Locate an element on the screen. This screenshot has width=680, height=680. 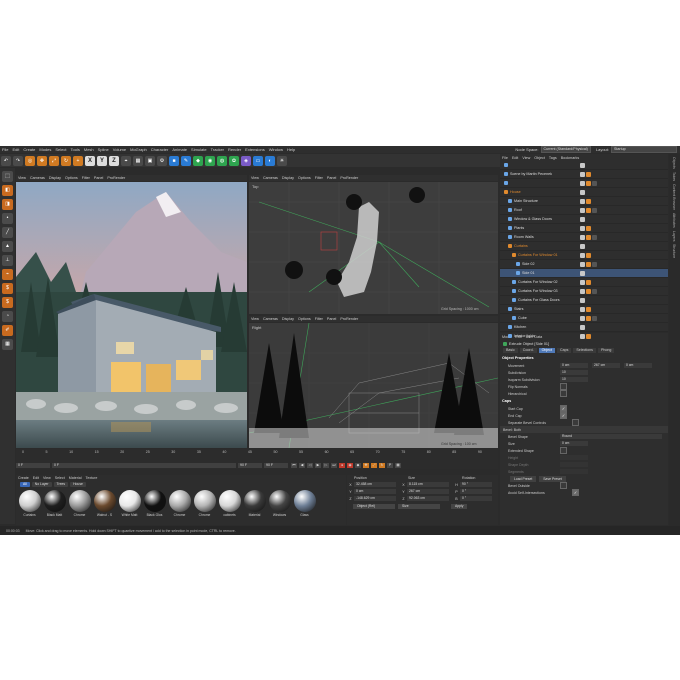
material-item: Glass is located at coordinates (304, 503).